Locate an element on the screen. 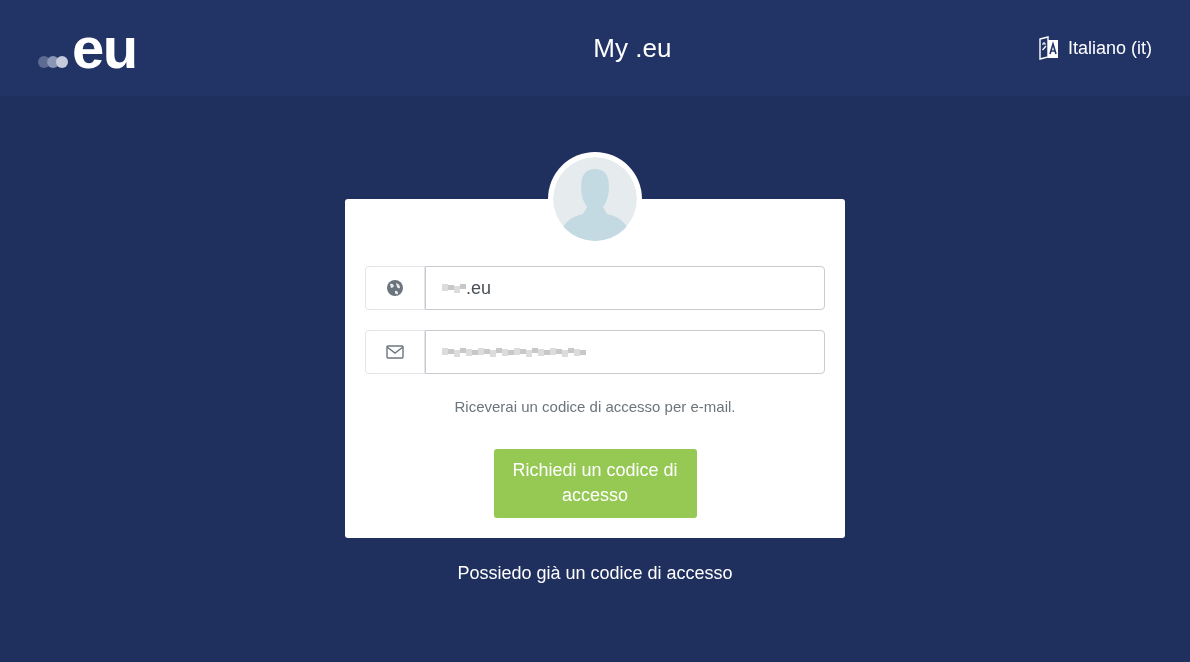 The height and width of the screenshot is (662, 1190). domain-input: .eu is located at coordinates (645, 288).